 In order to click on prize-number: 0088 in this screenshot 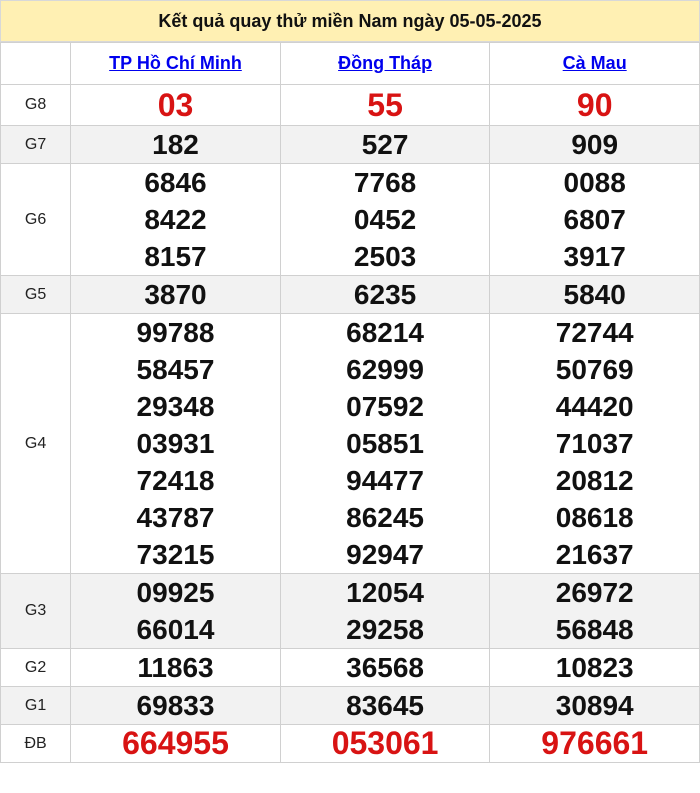, I will do `click(594, 182)`.